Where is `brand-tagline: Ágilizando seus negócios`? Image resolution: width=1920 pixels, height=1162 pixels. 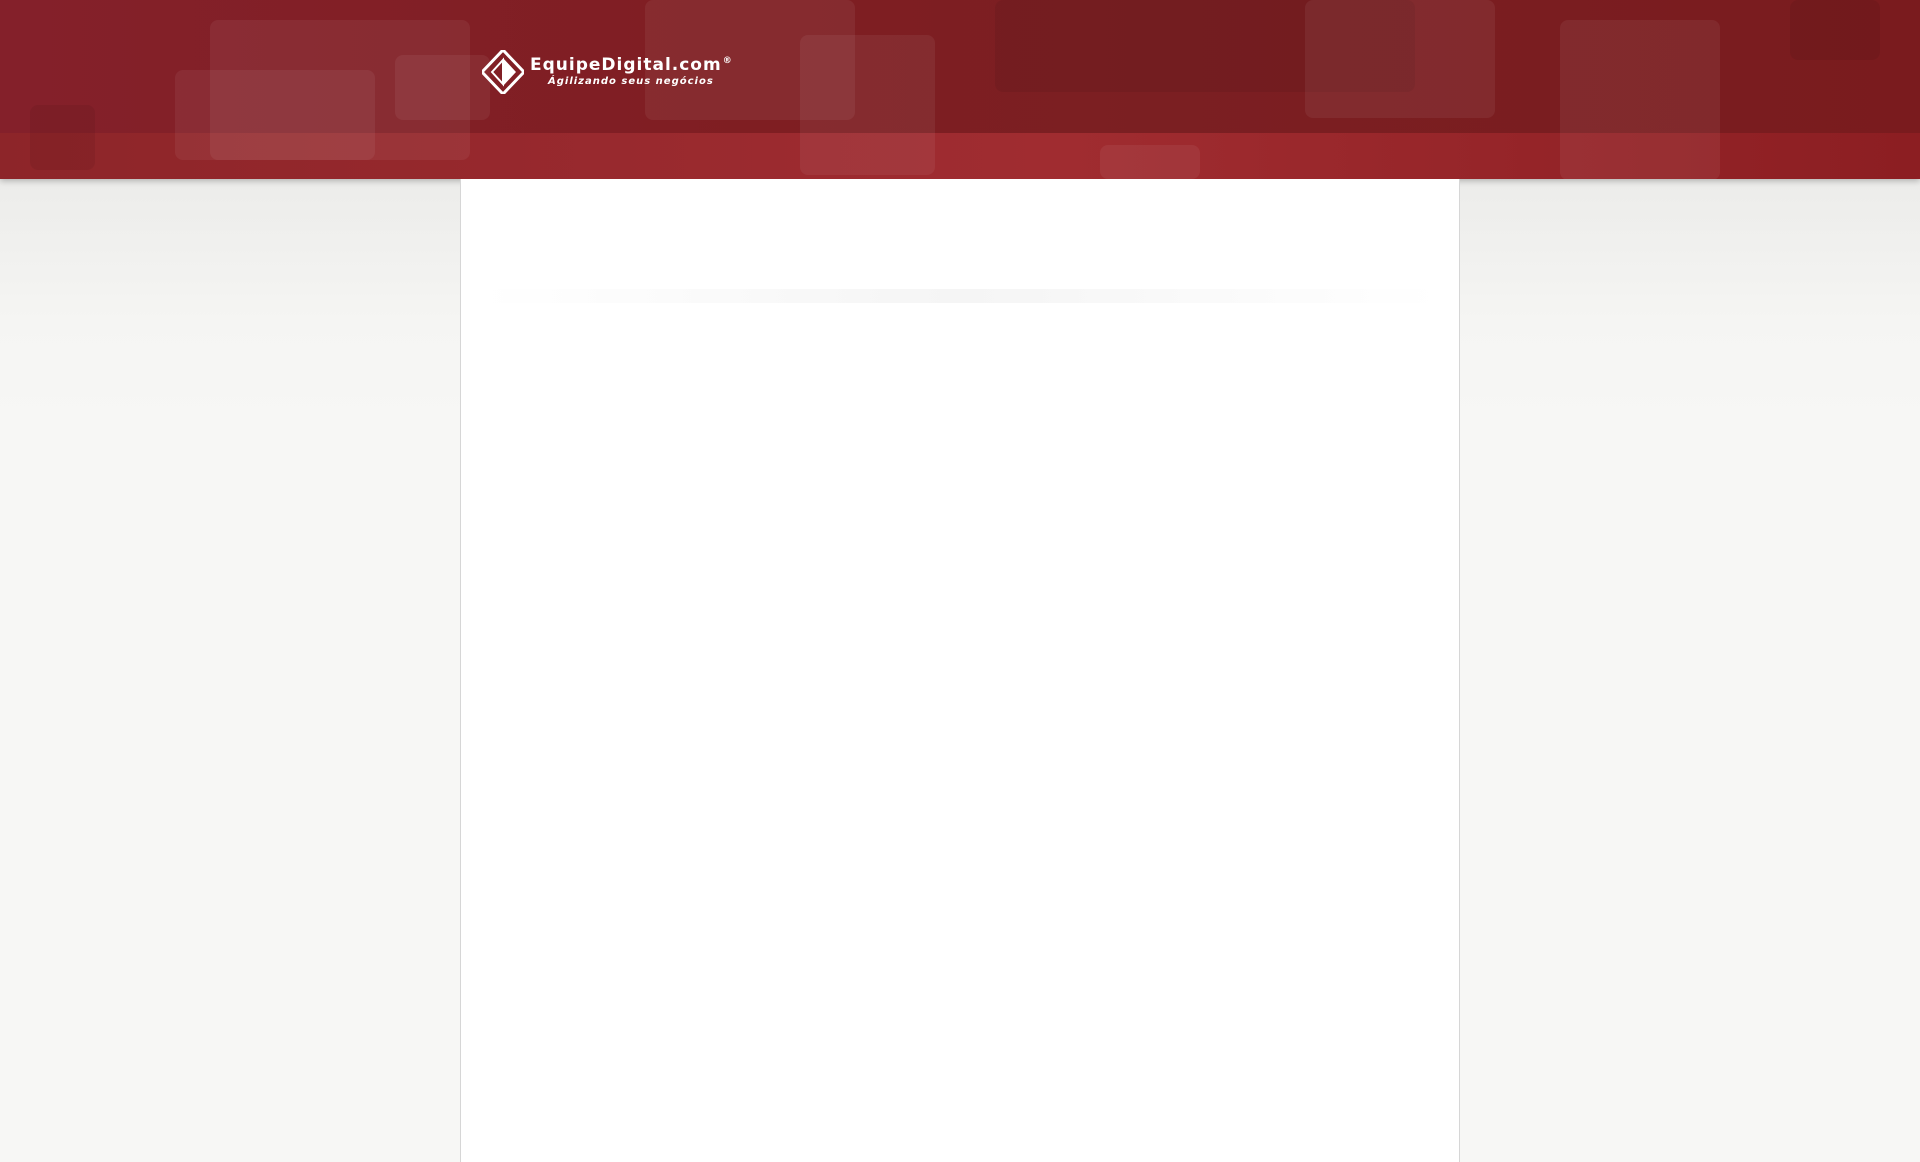
brand-tagline: Ágilizando seus negócios is located at coordinates (631, 81).